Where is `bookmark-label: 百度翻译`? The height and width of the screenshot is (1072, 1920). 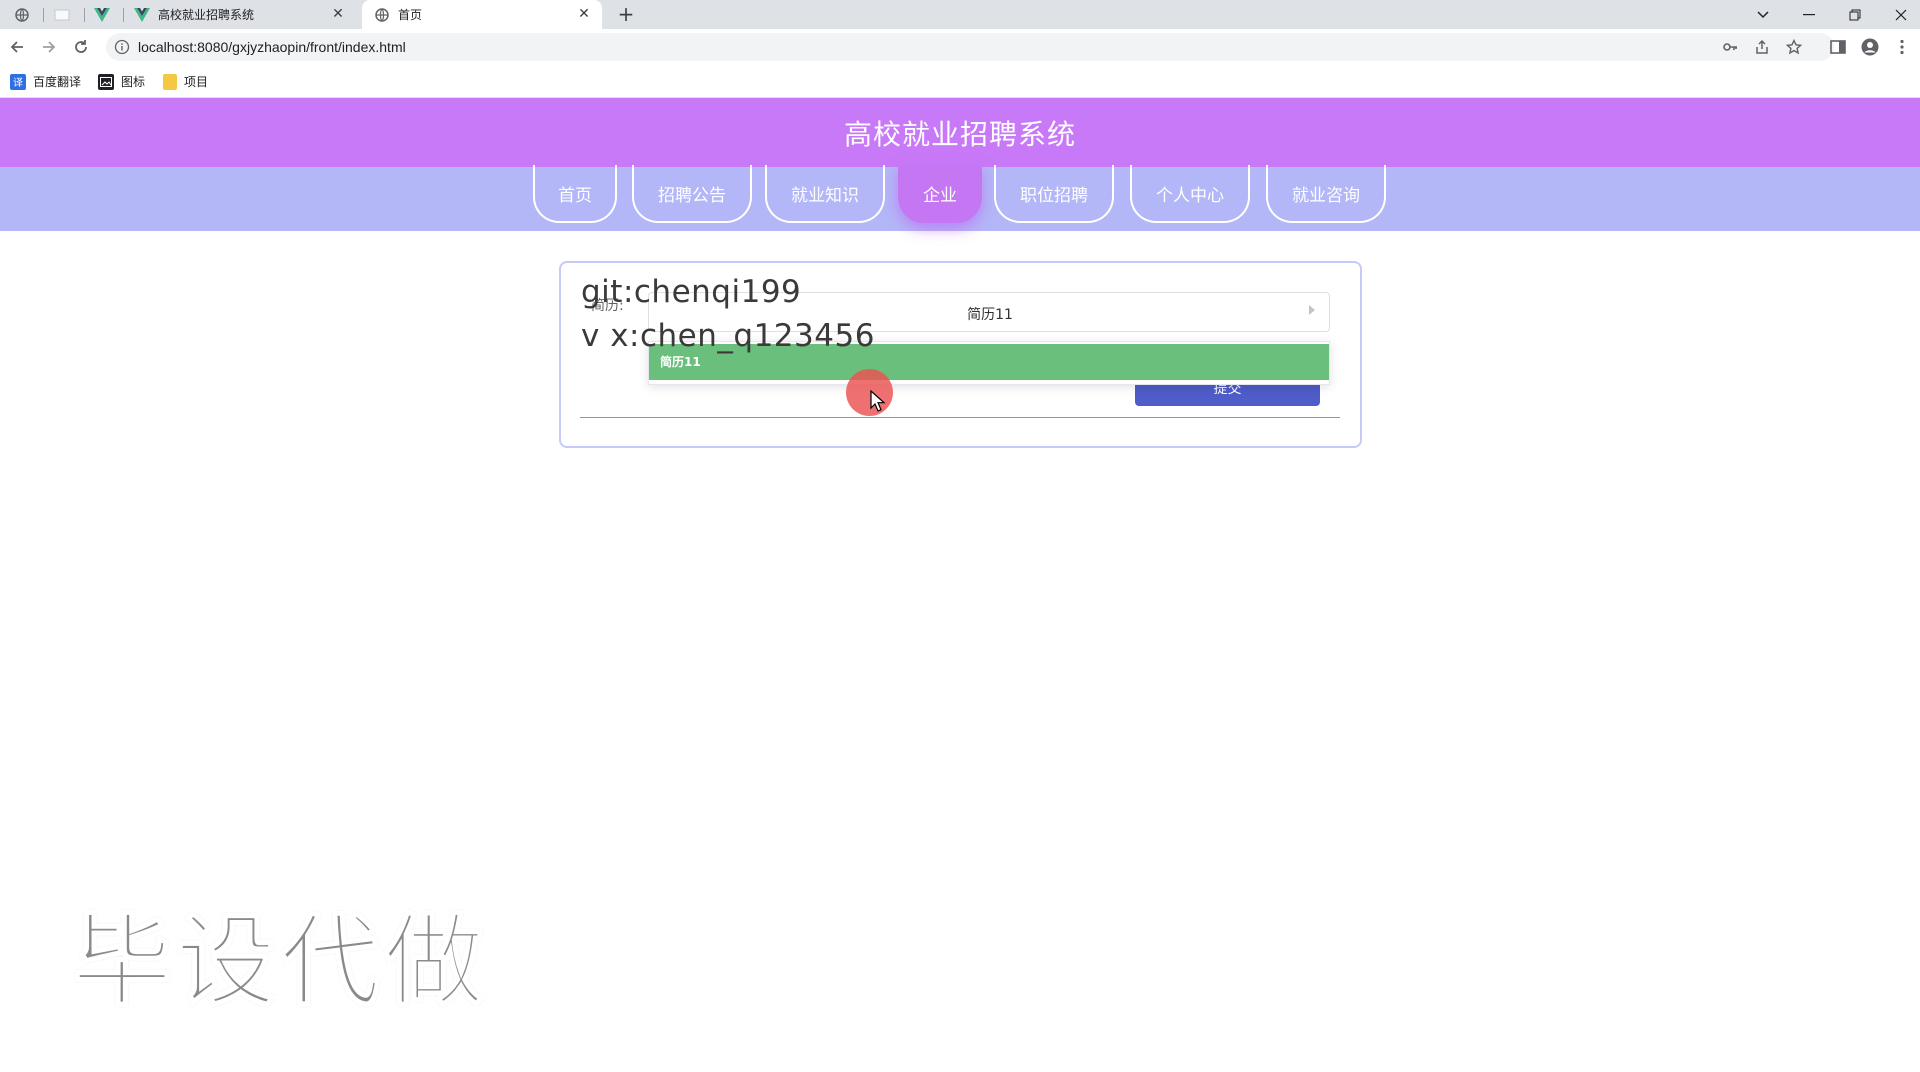 bookmark-label: 百度翻译 is located at coordinates (57, 82).